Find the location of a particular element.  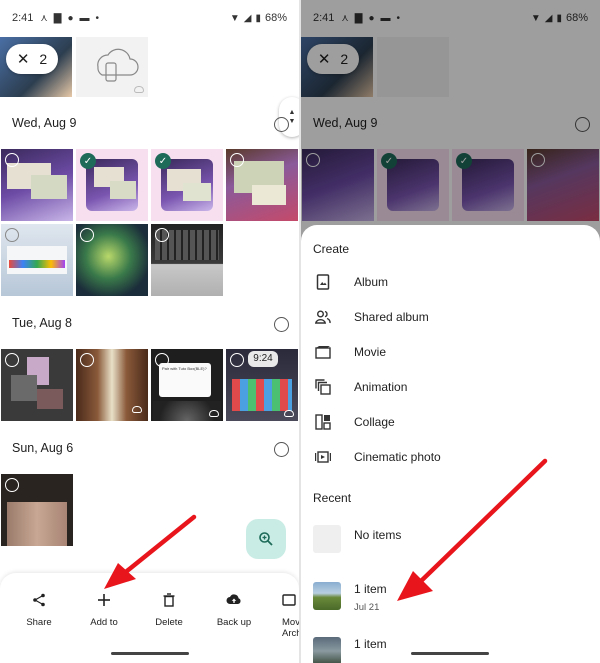

chevron-up-icon: ▲ is located at coordinates (292, 112).